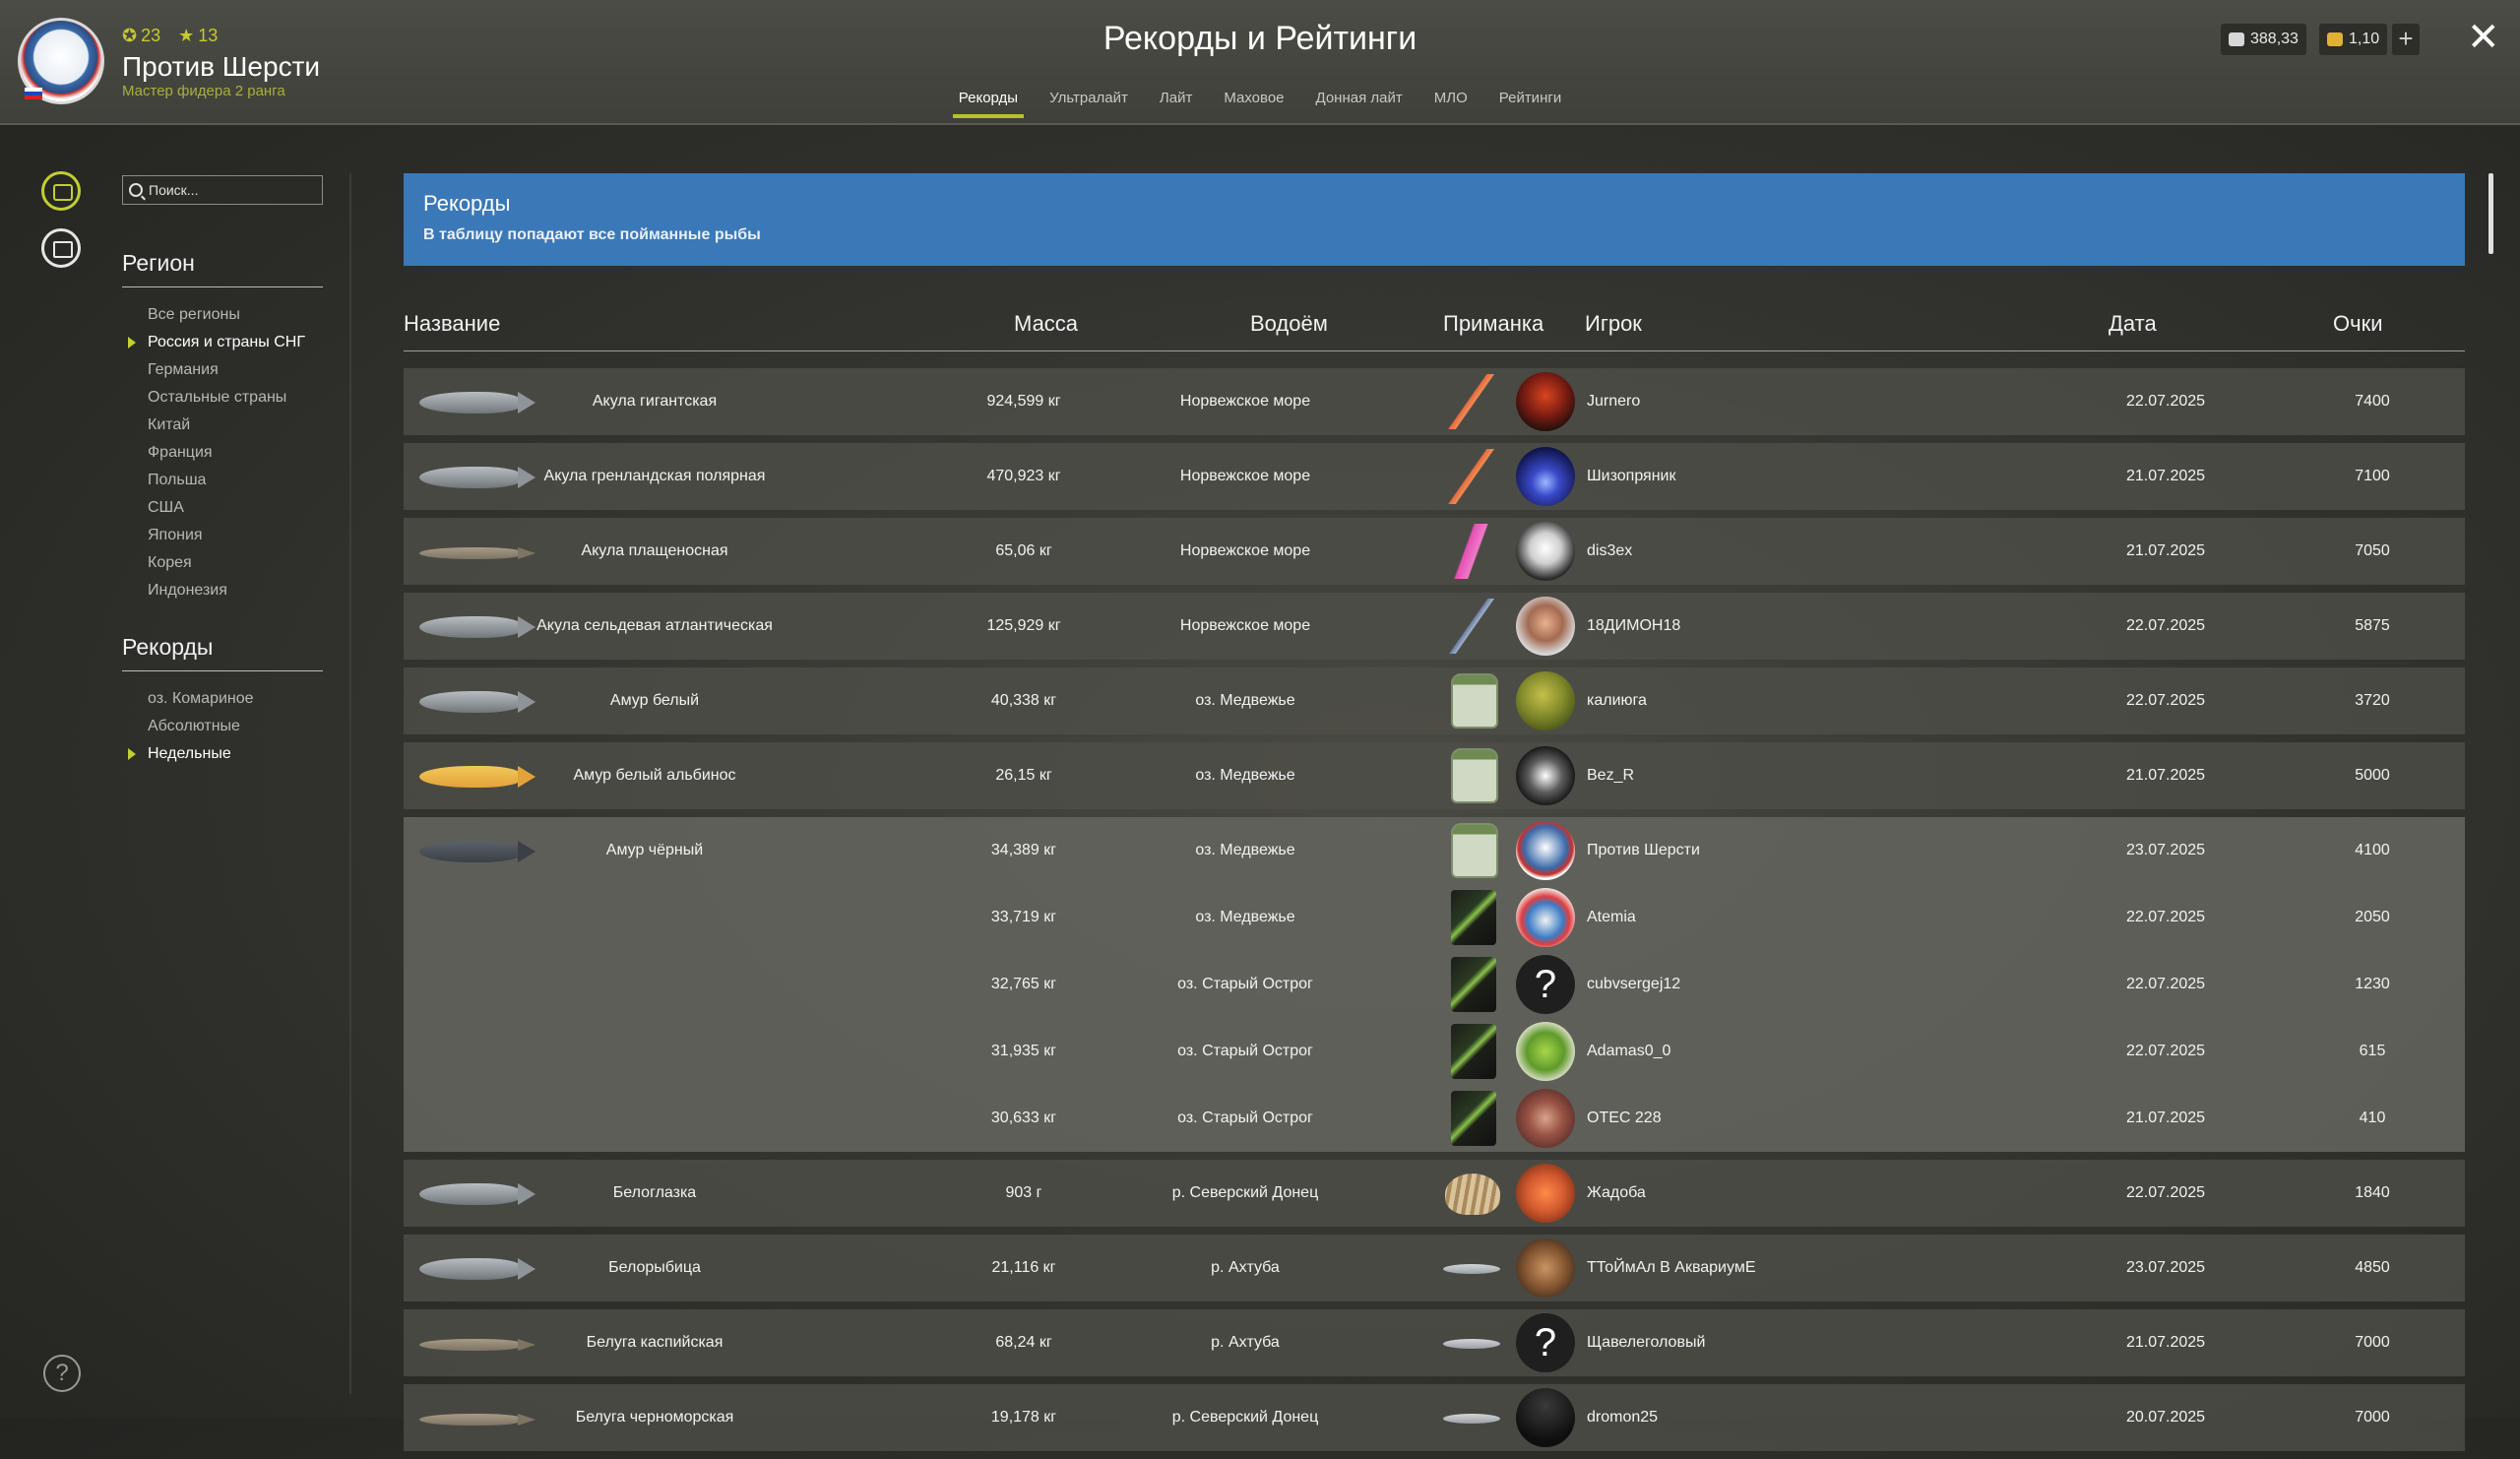 The height and width of the screenshot is (1459, 2520). Describe the element at coordinates (1744, 401) in the screenshot. I see `player-name-cell: Jurnero` at that location.